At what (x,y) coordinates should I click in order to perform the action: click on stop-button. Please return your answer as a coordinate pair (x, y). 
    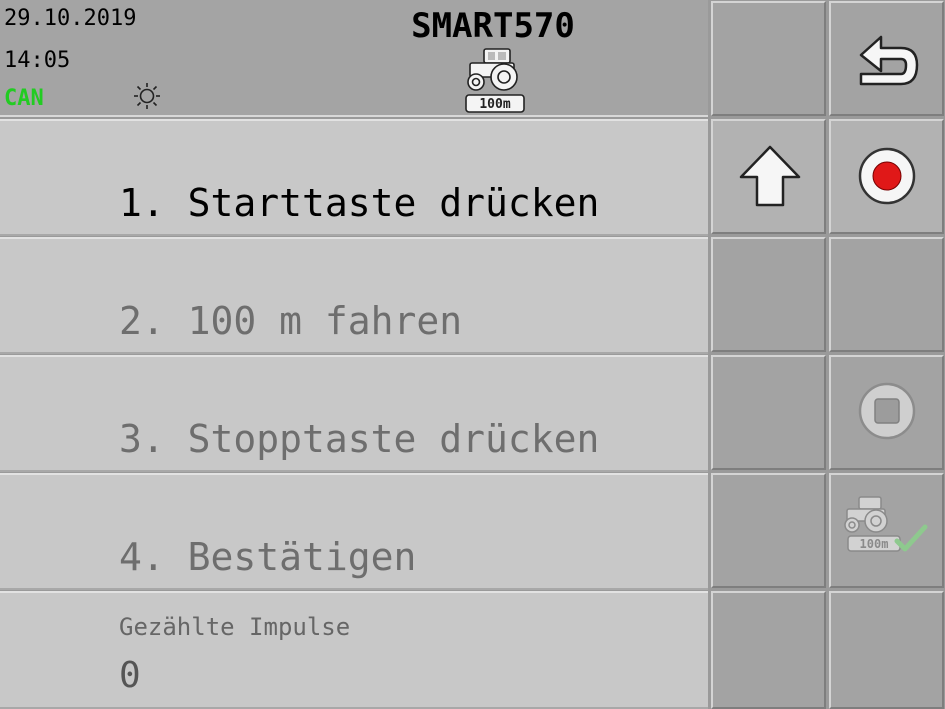
    Looking at the image, I should click on (886, 412).